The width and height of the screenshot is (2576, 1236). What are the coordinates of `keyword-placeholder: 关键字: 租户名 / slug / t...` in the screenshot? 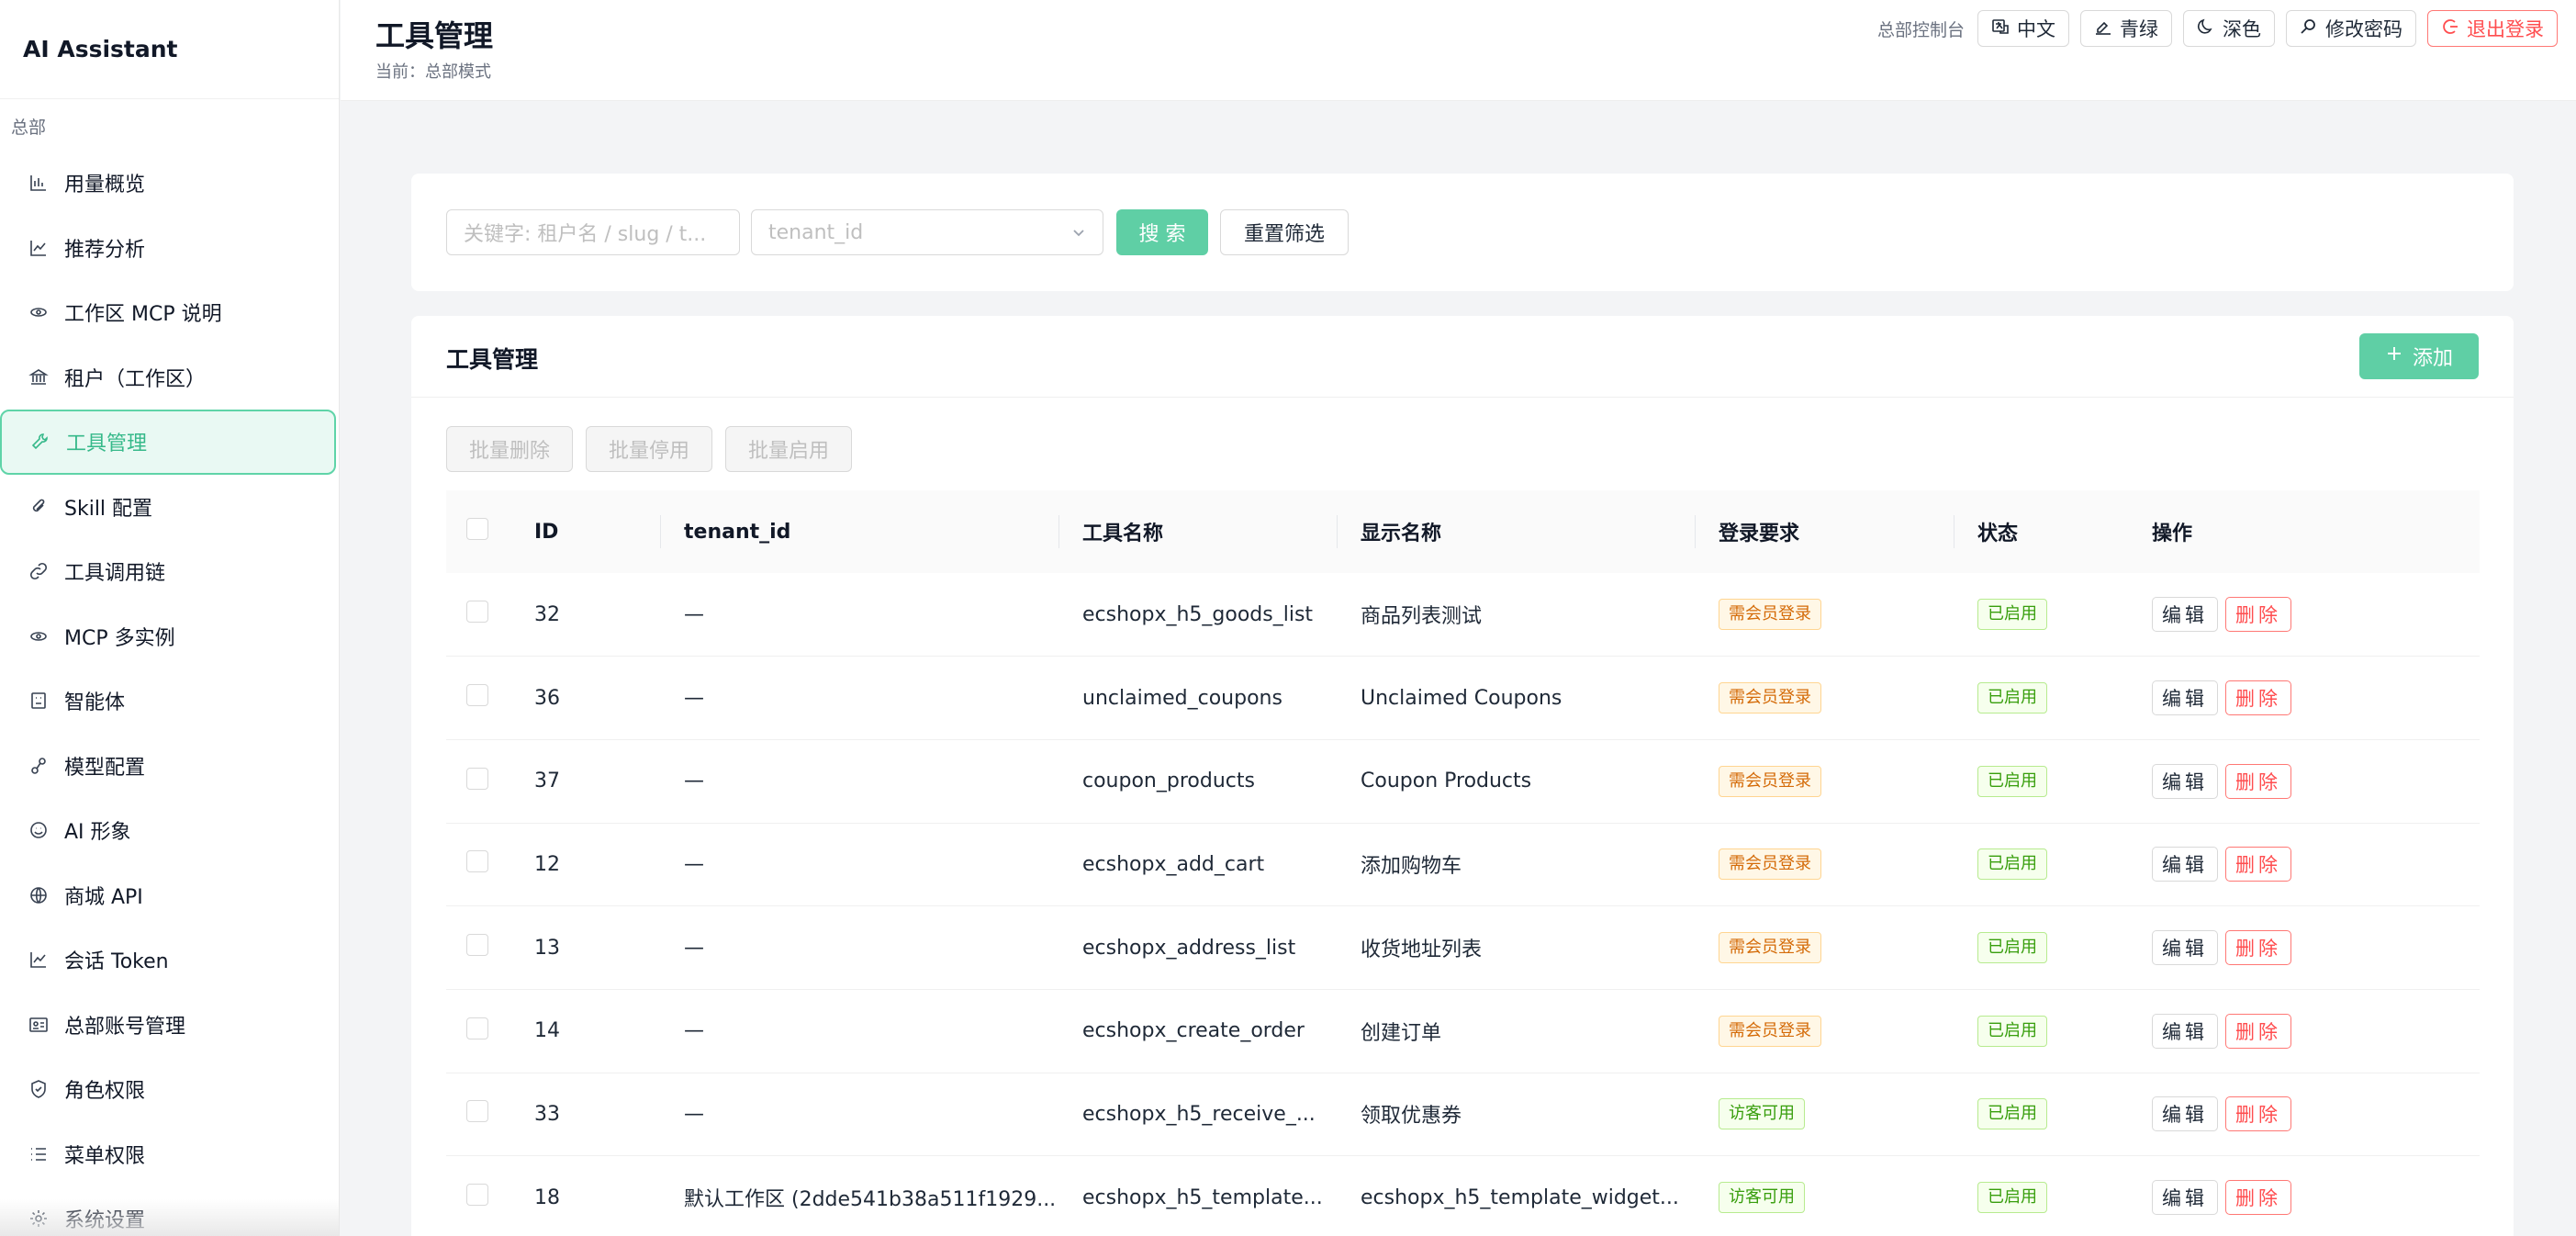 It's located at (585, 234).